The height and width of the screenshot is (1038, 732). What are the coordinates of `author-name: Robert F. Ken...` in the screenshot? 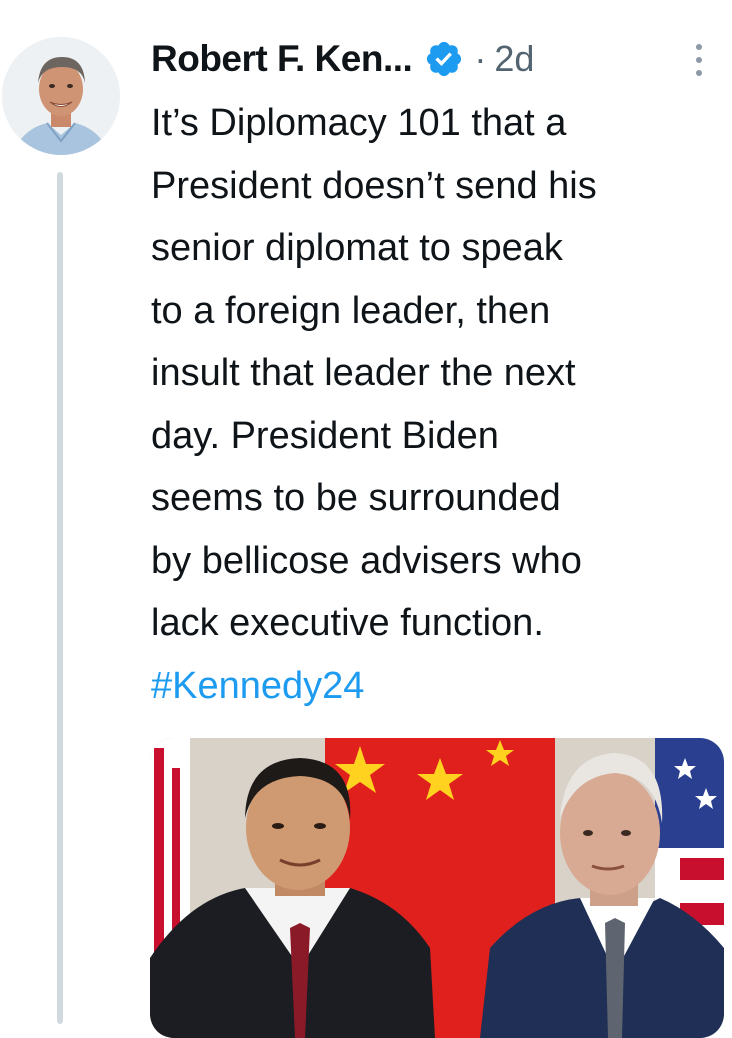 It's located at (282, 59).